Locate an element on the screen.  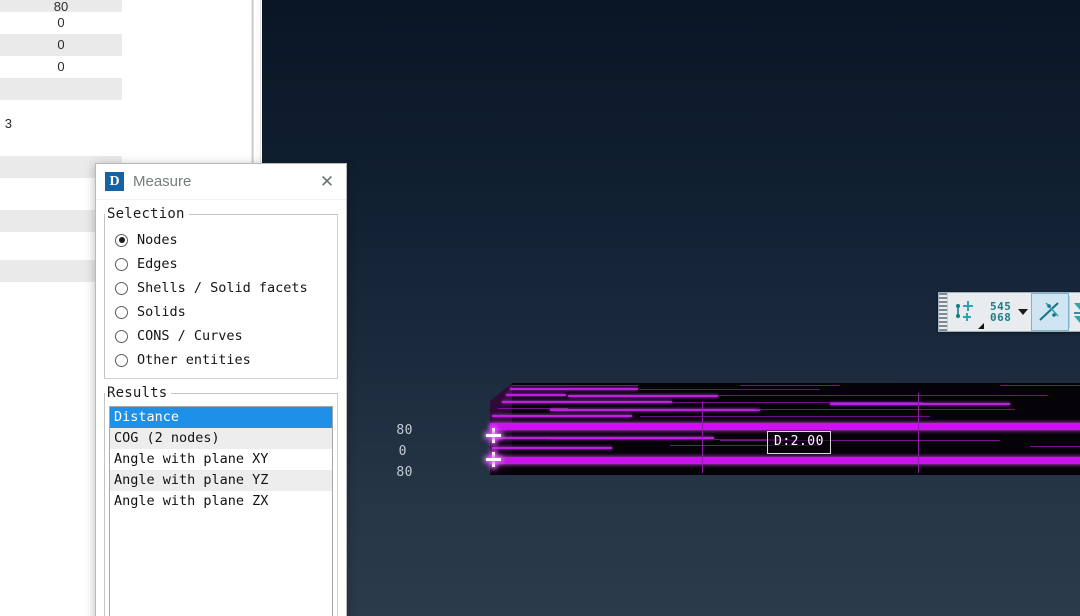
radio-label: Other entities is located at coordinates (194, 360).